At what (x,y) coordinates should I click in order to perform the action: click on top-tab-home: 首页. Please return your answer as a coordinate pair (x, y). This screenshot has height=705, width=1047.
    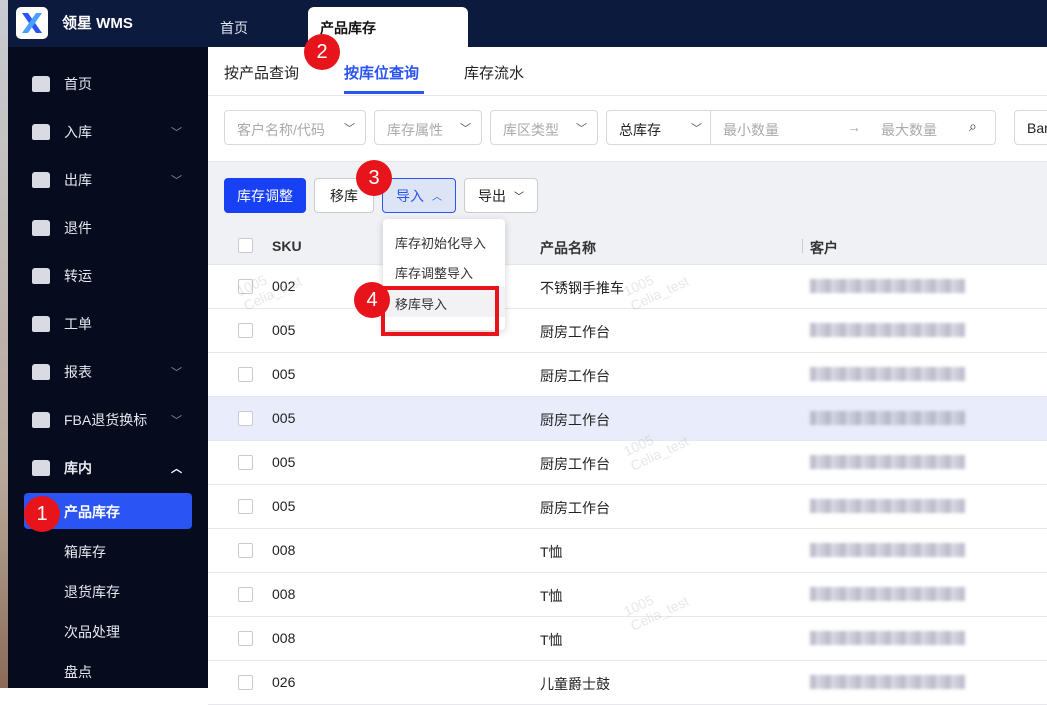
    Looking at the image, I should click on (234, 28).